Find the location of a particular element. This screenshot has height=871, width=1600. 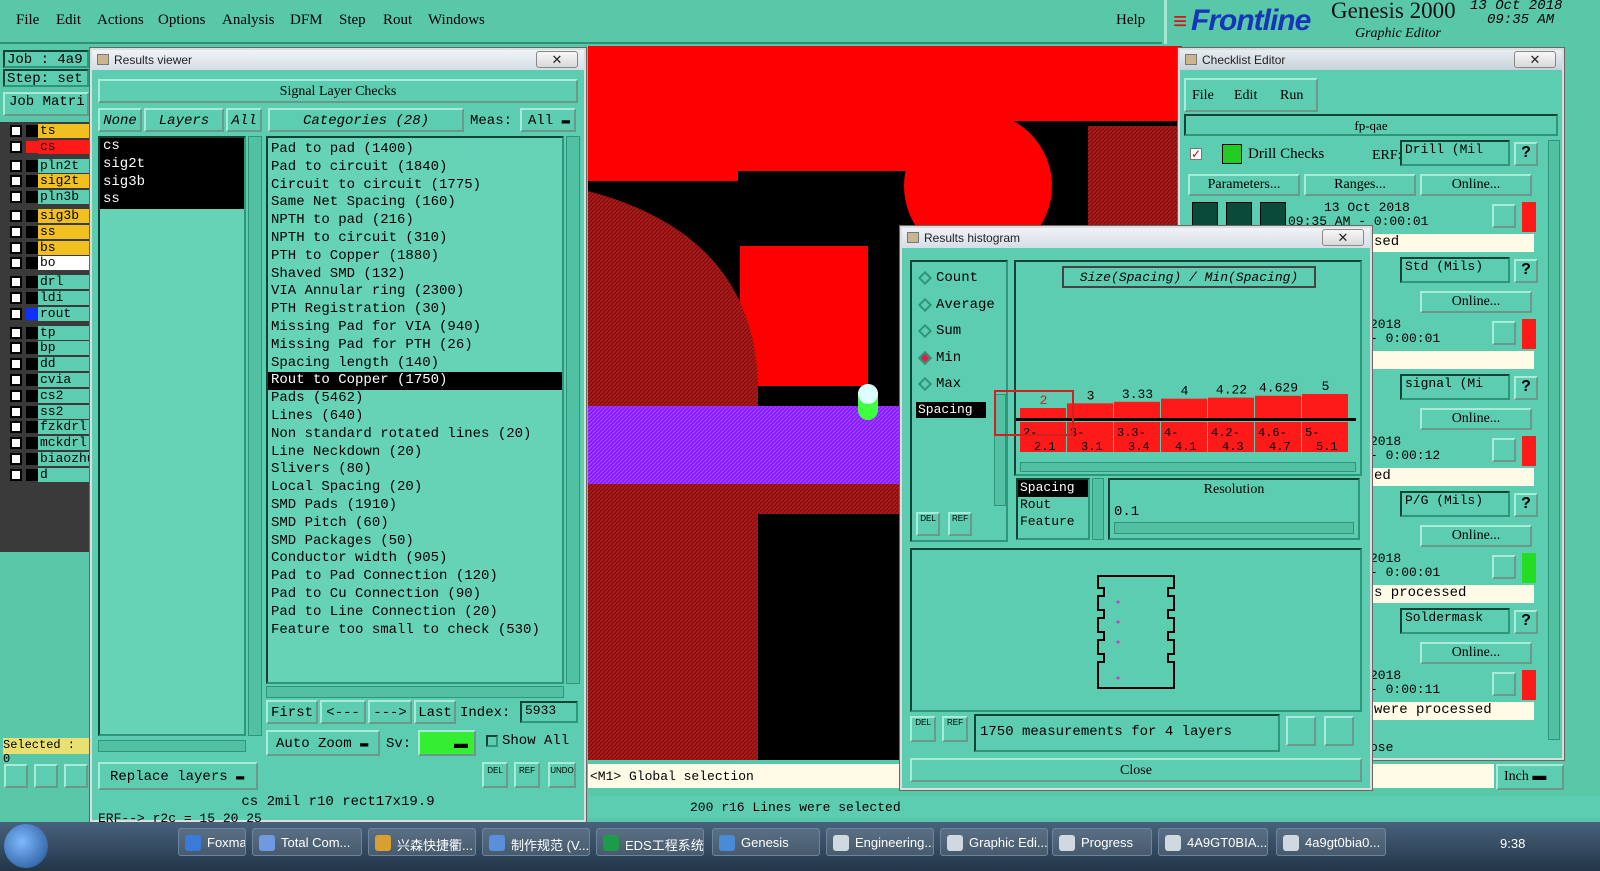

categories-scrollbar is located at coordinates (573, 410).